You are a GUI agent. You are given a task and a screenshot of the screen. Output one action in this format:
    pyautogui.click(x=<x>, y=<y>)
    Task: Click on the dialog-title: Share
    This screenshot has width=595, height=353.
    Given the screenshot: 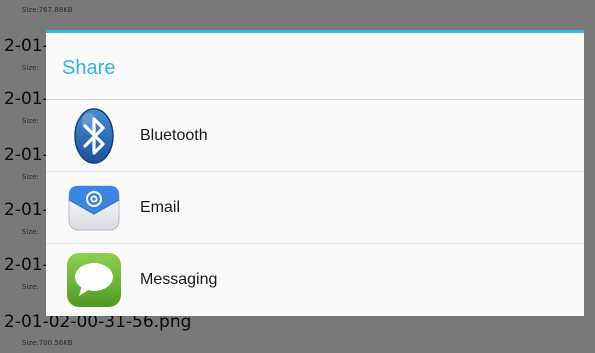 What is the action you would take?
    pyautogui.click(x=89, y=68)
    